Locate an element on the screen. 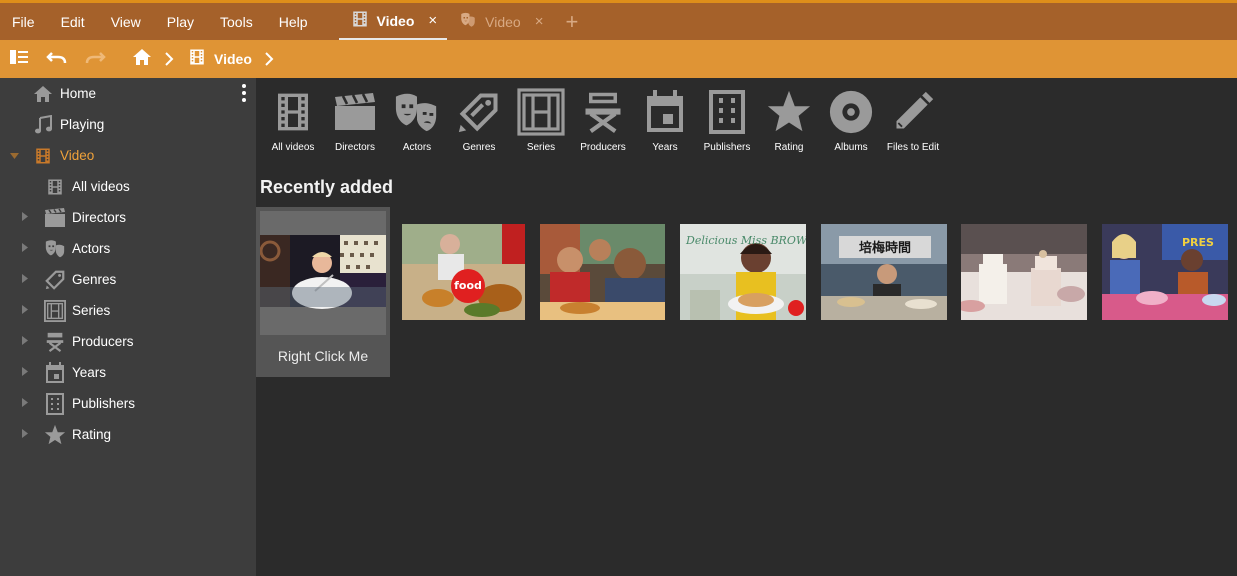 This screenshot has height=576, width=1237. pencil-icon is located at coordinates (913, 112).